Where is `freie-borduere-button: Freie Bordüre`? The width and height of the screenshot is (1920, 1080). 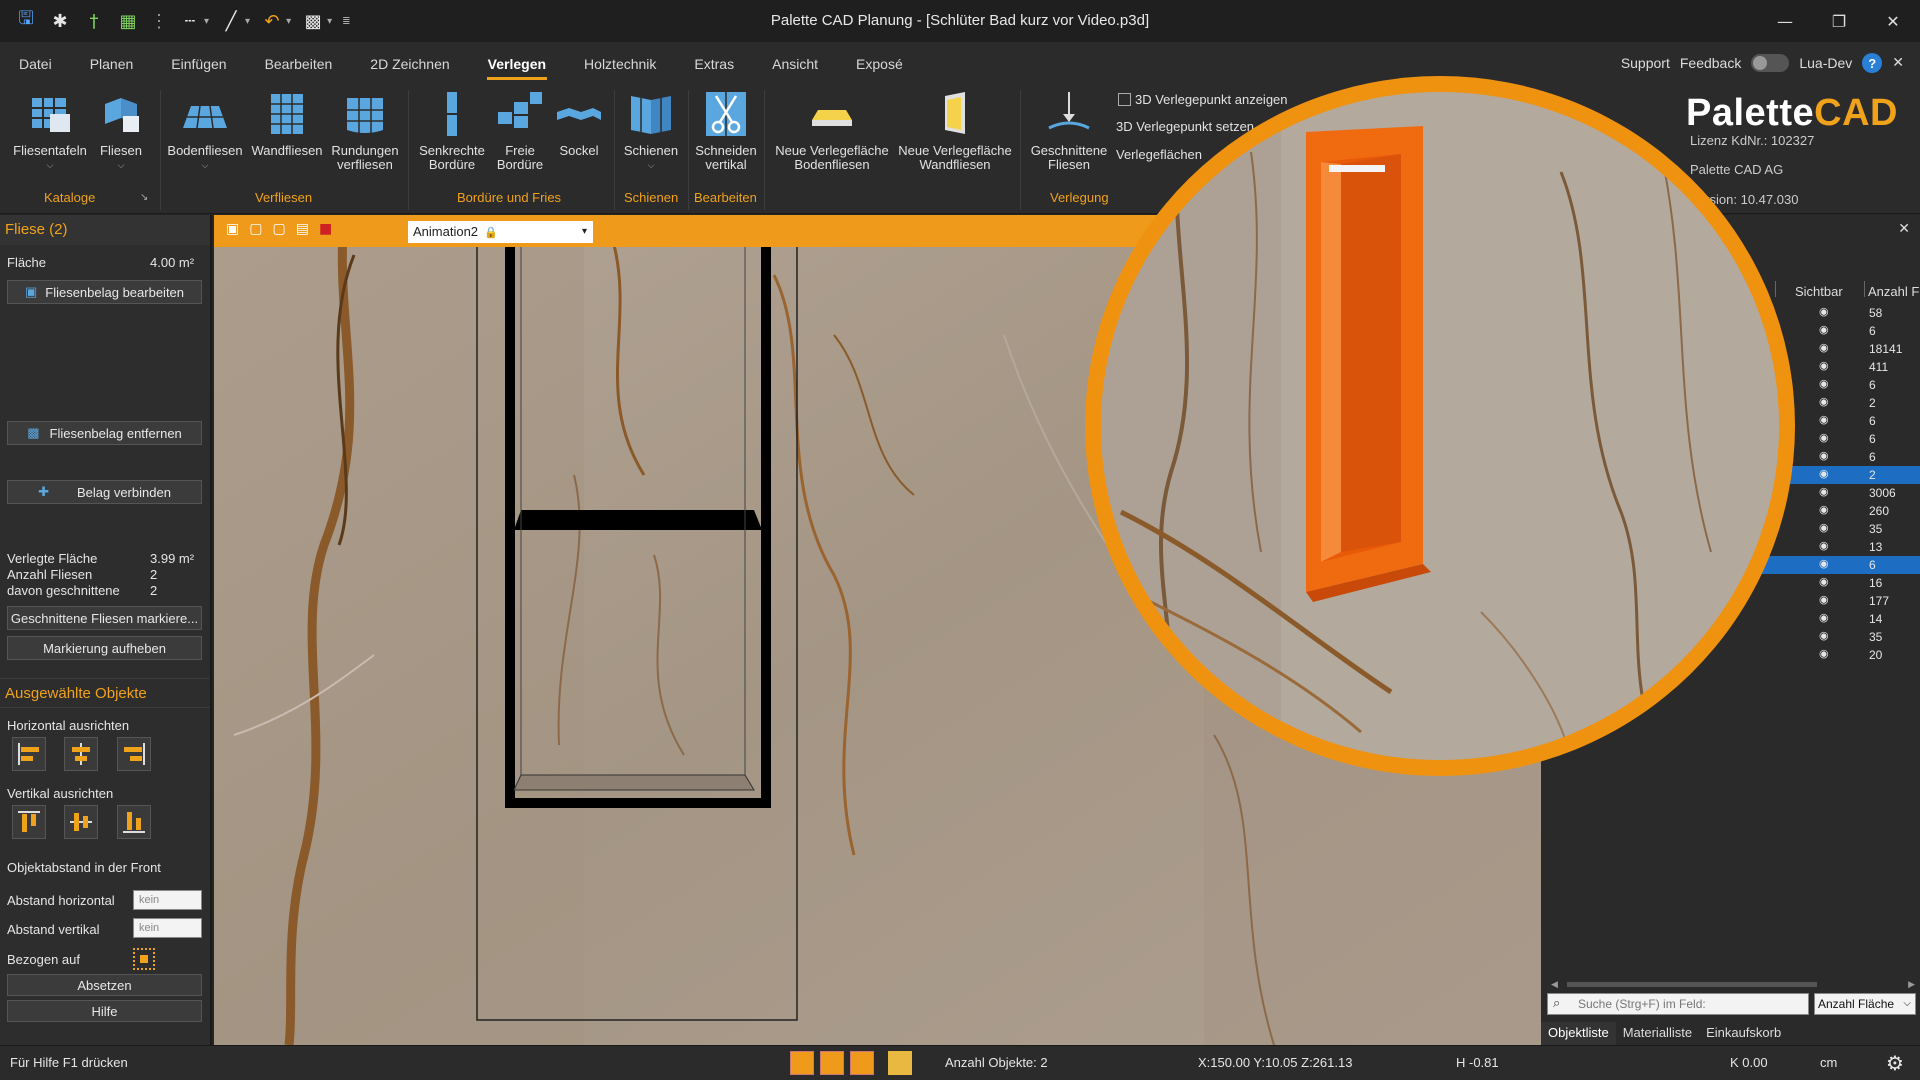 freie-borduere-button: Freie Bordüre is located at coordinates (520, 131).